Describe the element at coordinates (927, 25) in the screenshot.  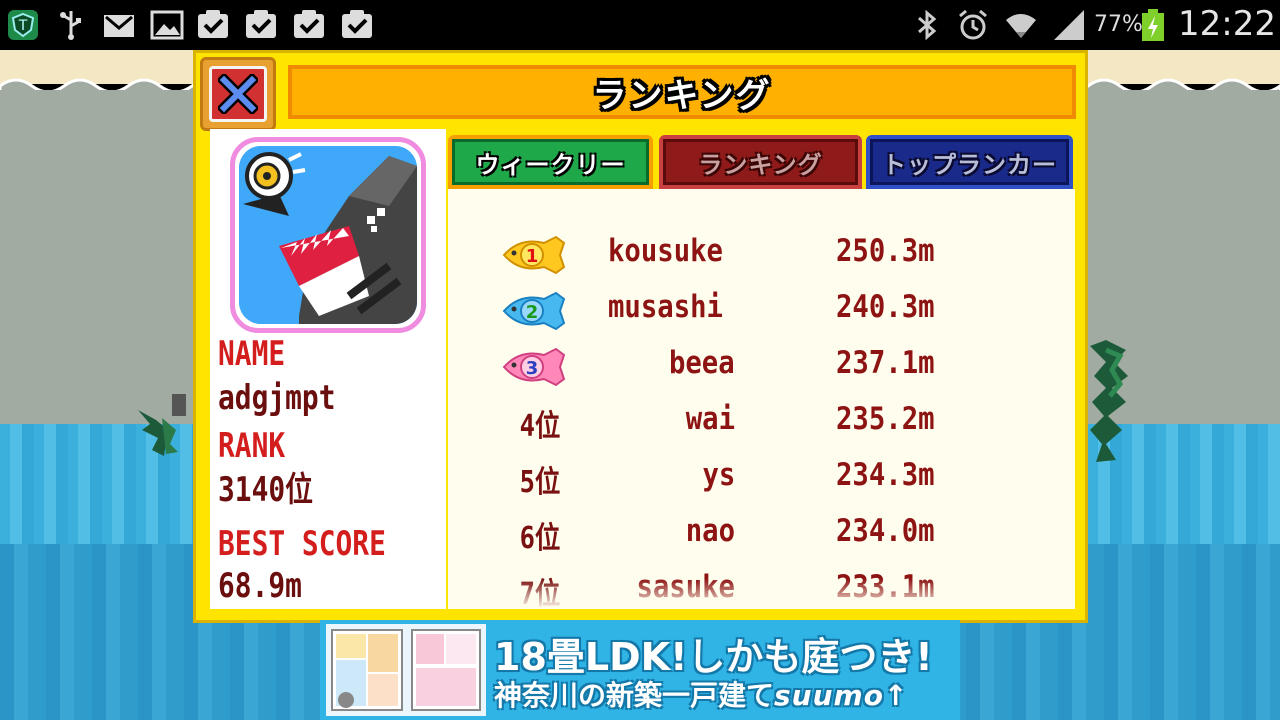
I see `bluetooth-icon` at that location.